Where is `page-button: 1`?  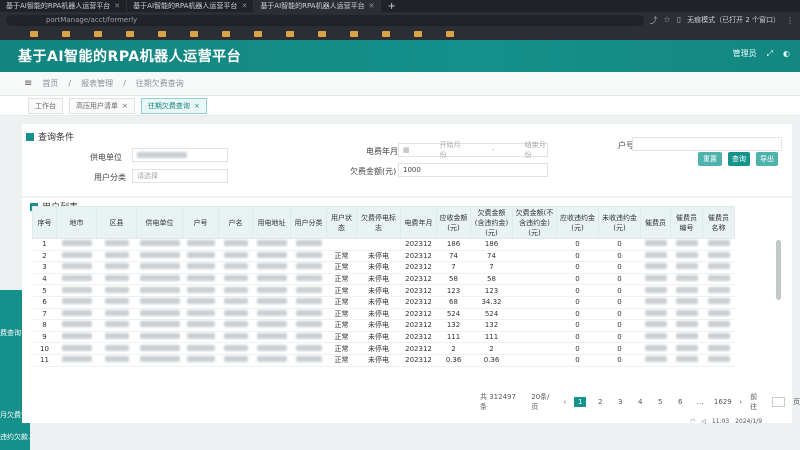 page-button: 1 is located at coordinates (580, 402).